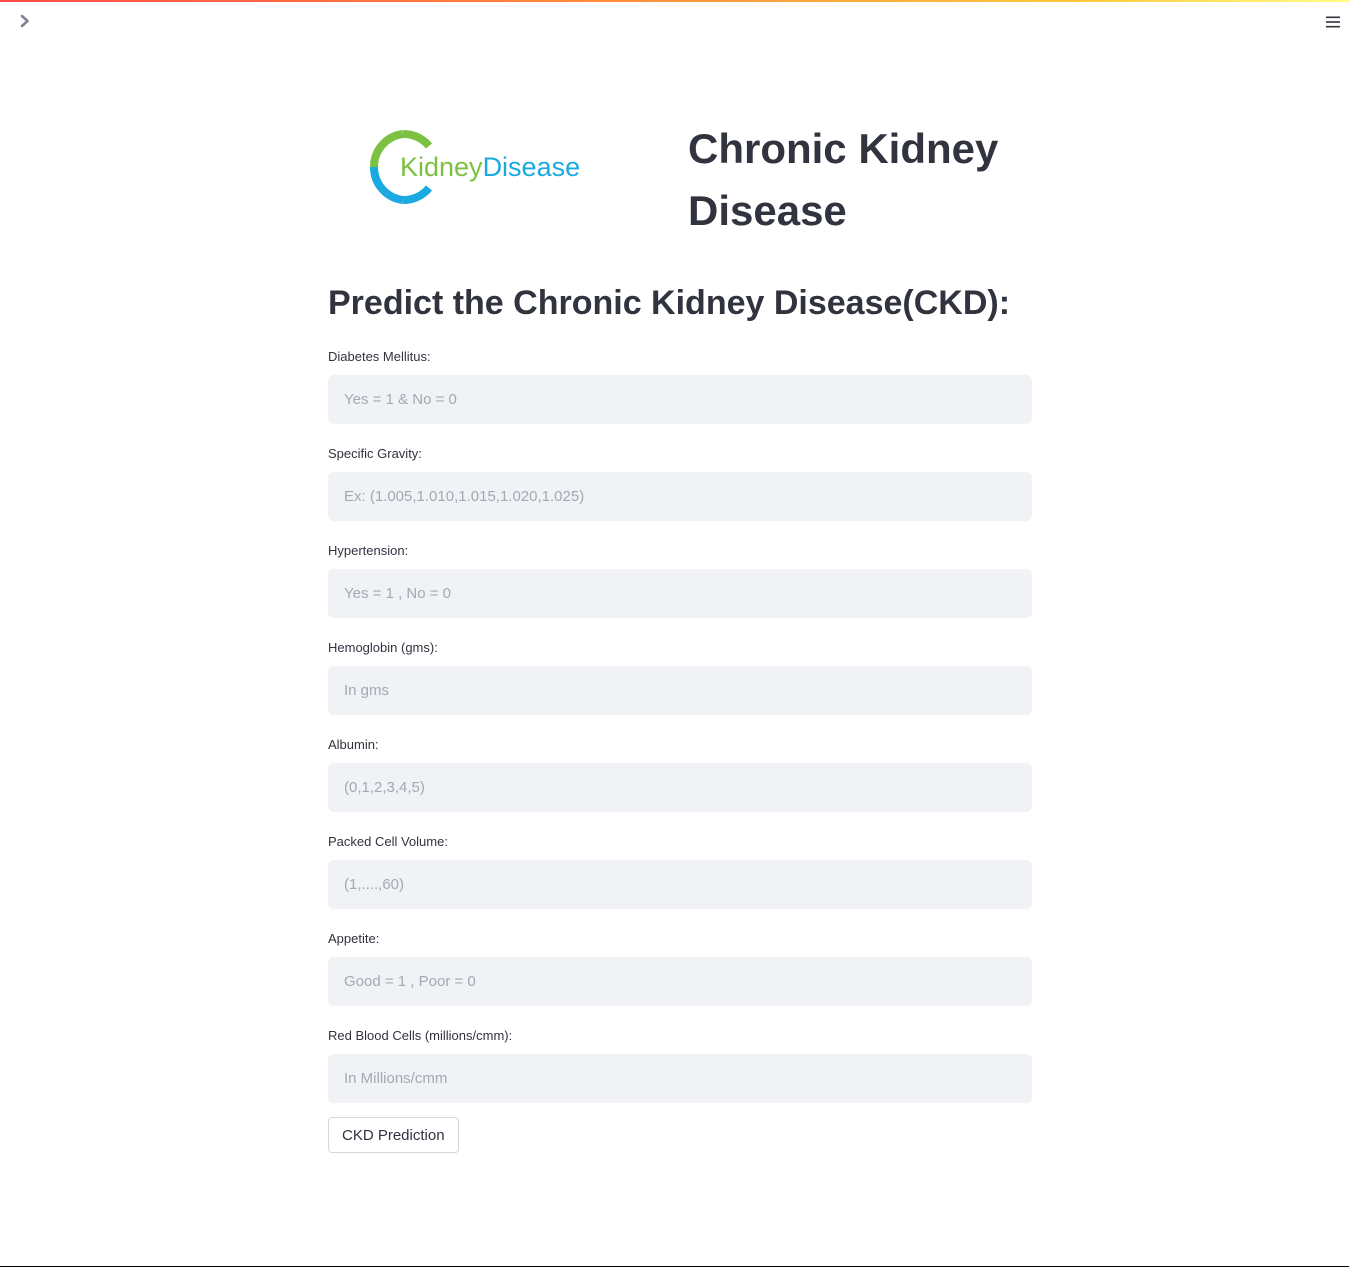 This screenshot has width=1349, height=1267. I want to click on field-appetite: Appetite:, so click(680, 975).